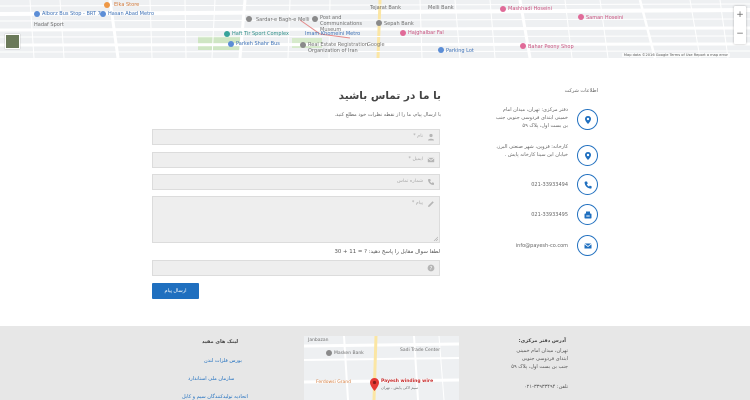 This screenshot has height=400, width=750. What do you see at coordinates (283, 20) in the screenshot?
I see `map-label-sardar-bagh-e-melli: Sardar-e Bagh-e Melli` at bounding box center [283, 20].